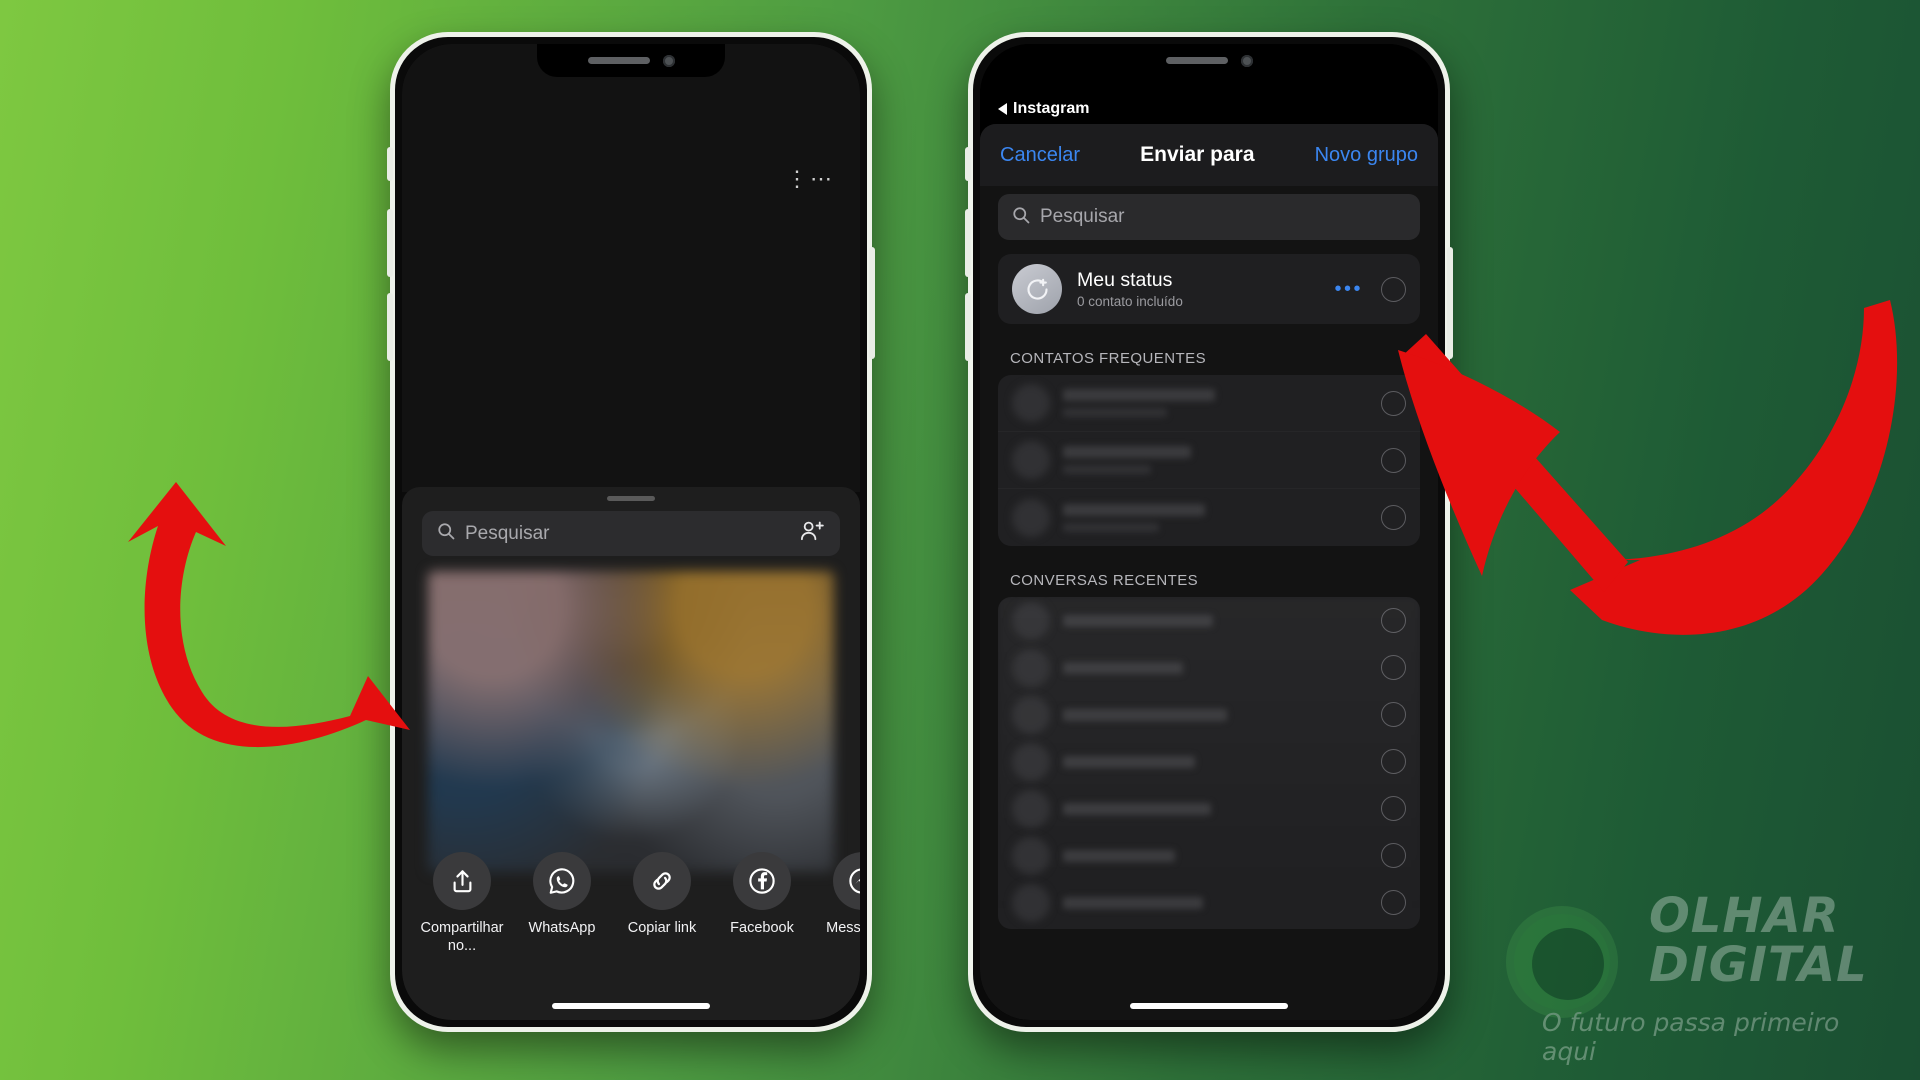 This screenshot has height=1080, width=1920. What do you see at coordinates (1393, 289) in the screenshot?
I see `status-select-circle` at bounding box center [1393, 289].